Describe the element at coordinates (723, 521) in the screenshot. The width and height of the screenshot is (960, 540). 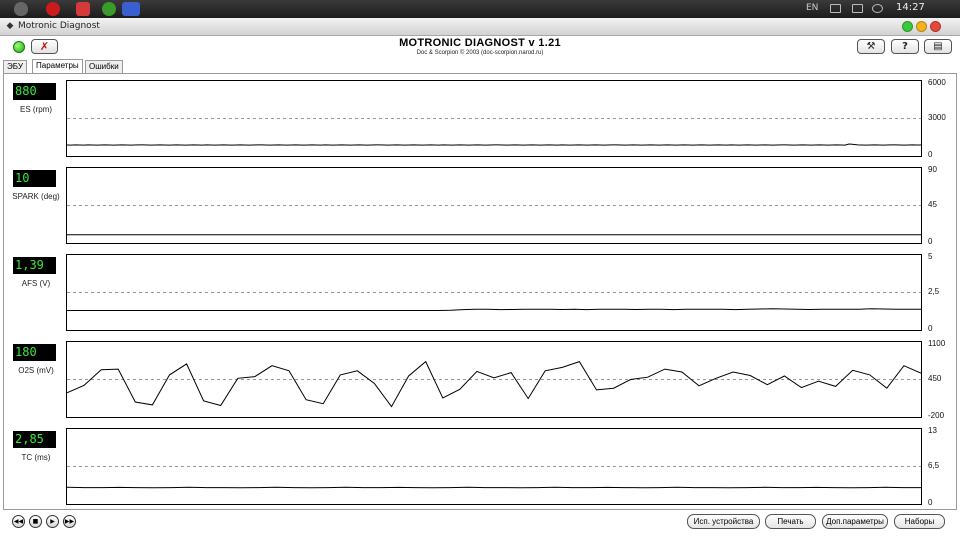
I see `actuators-button: Исп. устройства` at that location.